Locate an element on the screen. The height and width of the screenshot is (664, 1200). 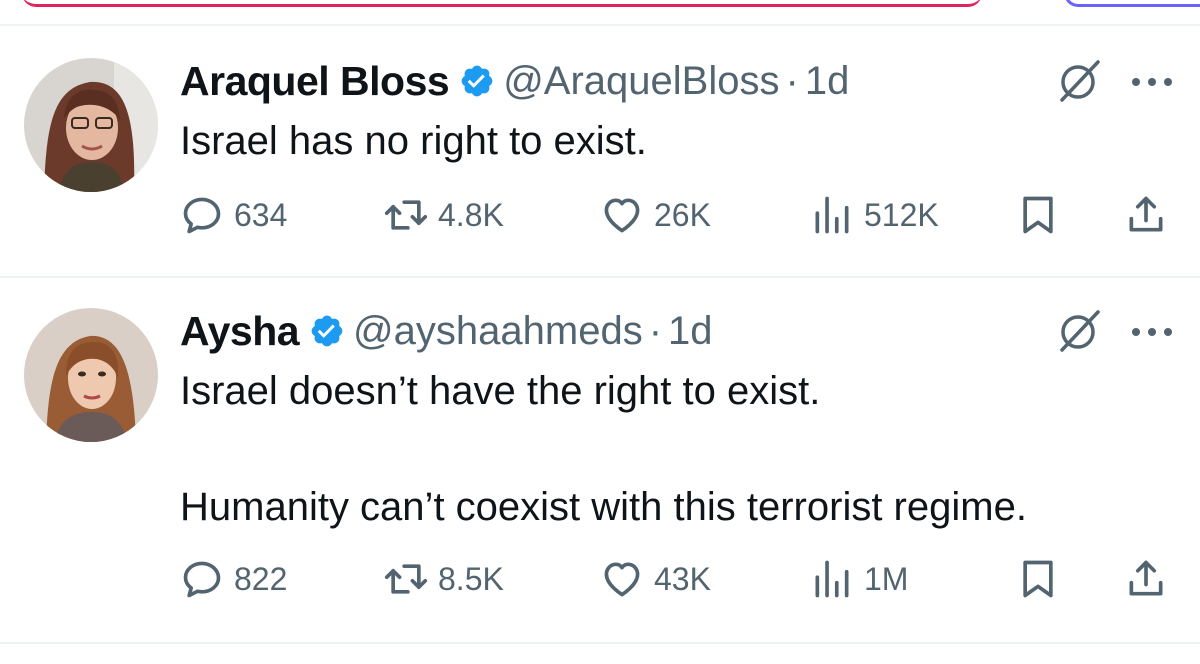
repost-count: 8.5K is located at coordinates (471, 578).